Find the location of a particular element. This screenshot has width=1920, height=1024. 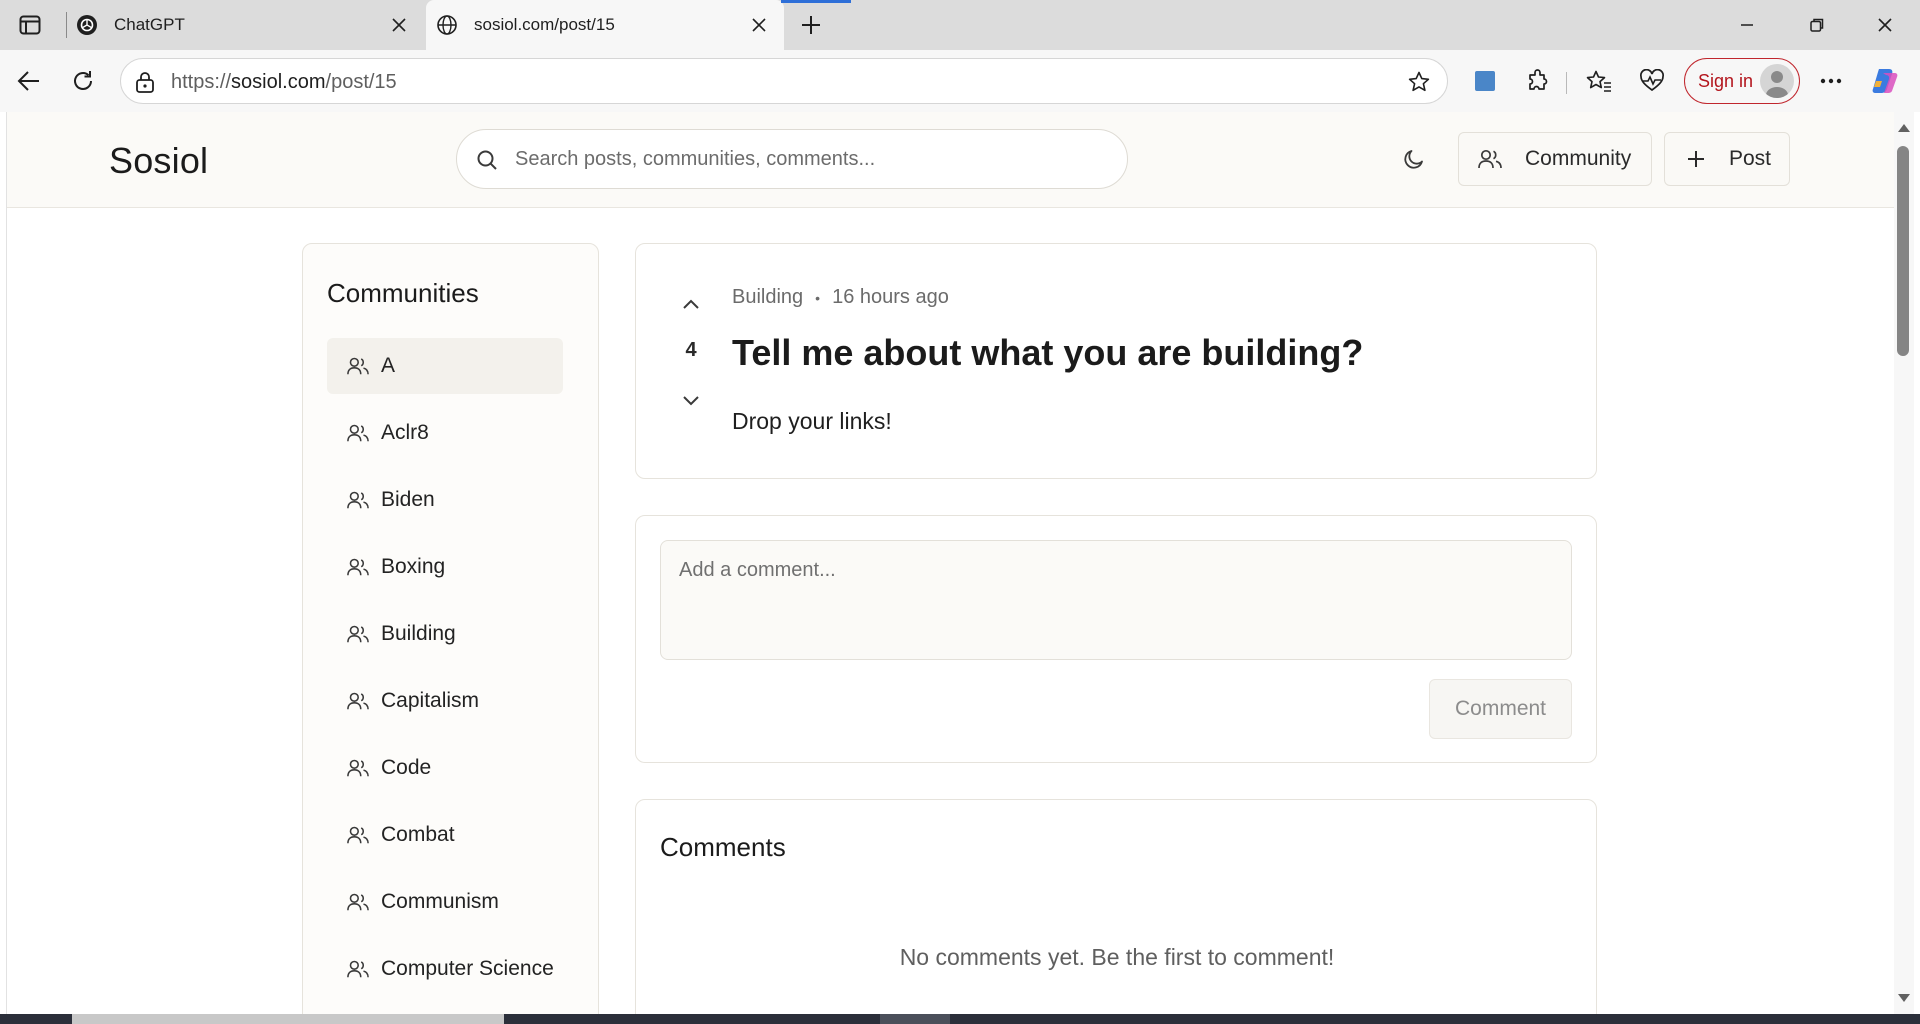

theme-toggle-button is located at coordinates (1414, 159).